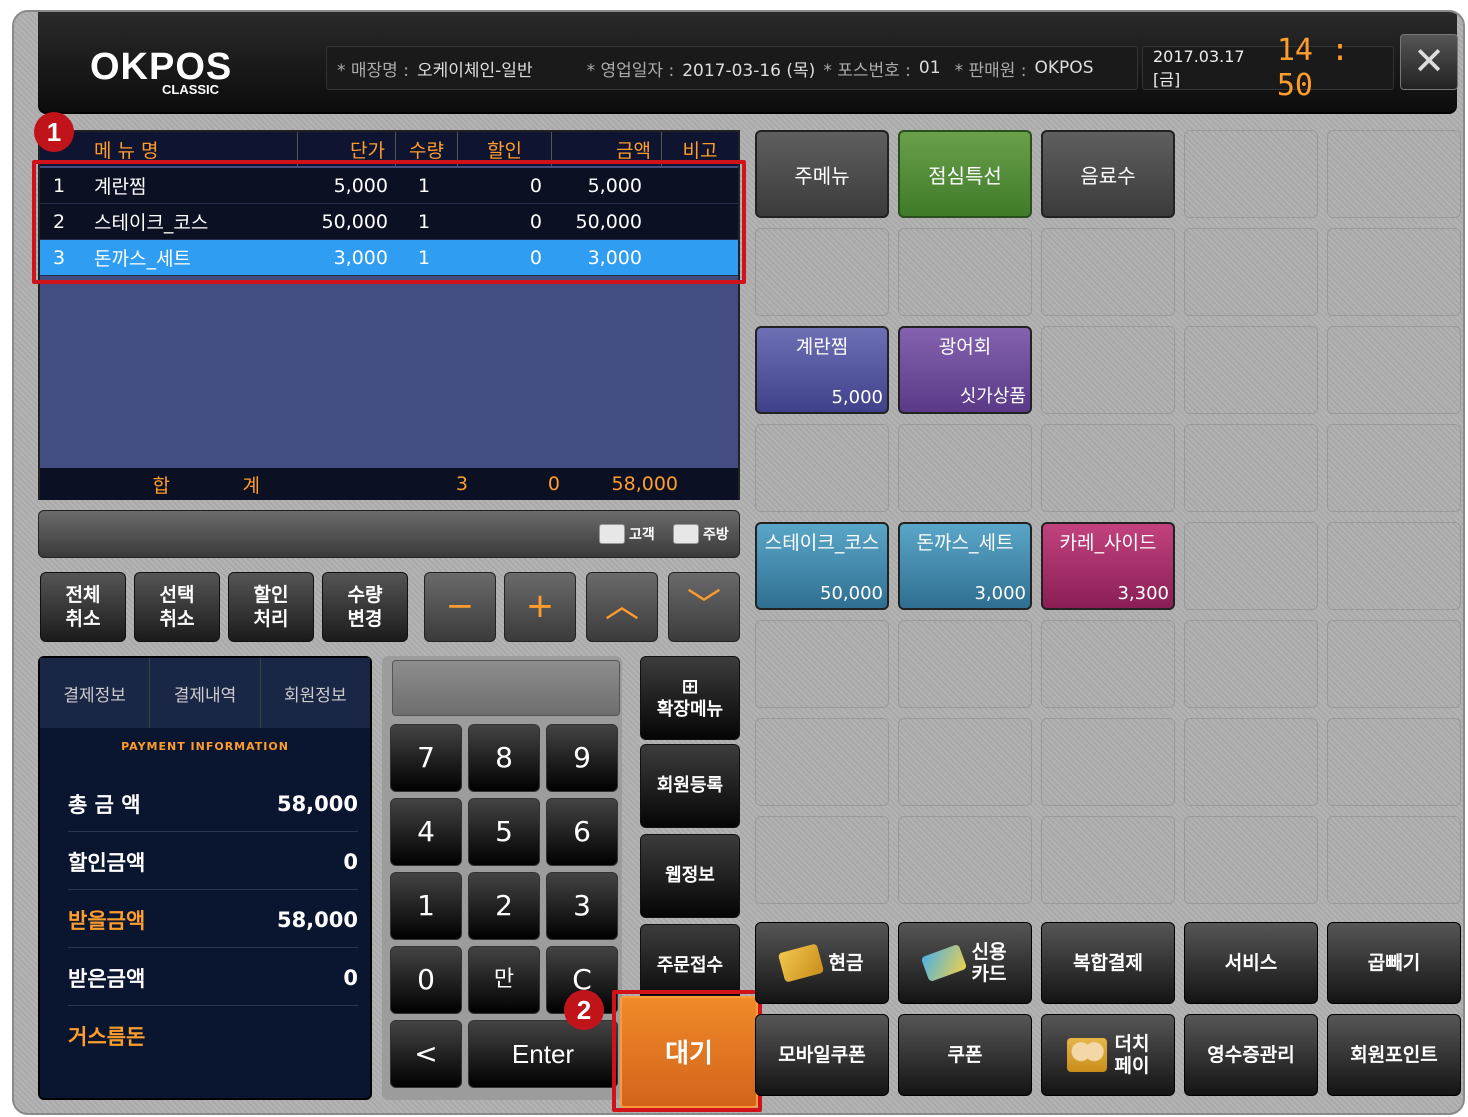 Image resolution: width=1468 pixels, height=1117 pixels. Describe the element at coordinates (1108, 543) in the screenshot. I see `item-name: 카레_사이드` at that location.